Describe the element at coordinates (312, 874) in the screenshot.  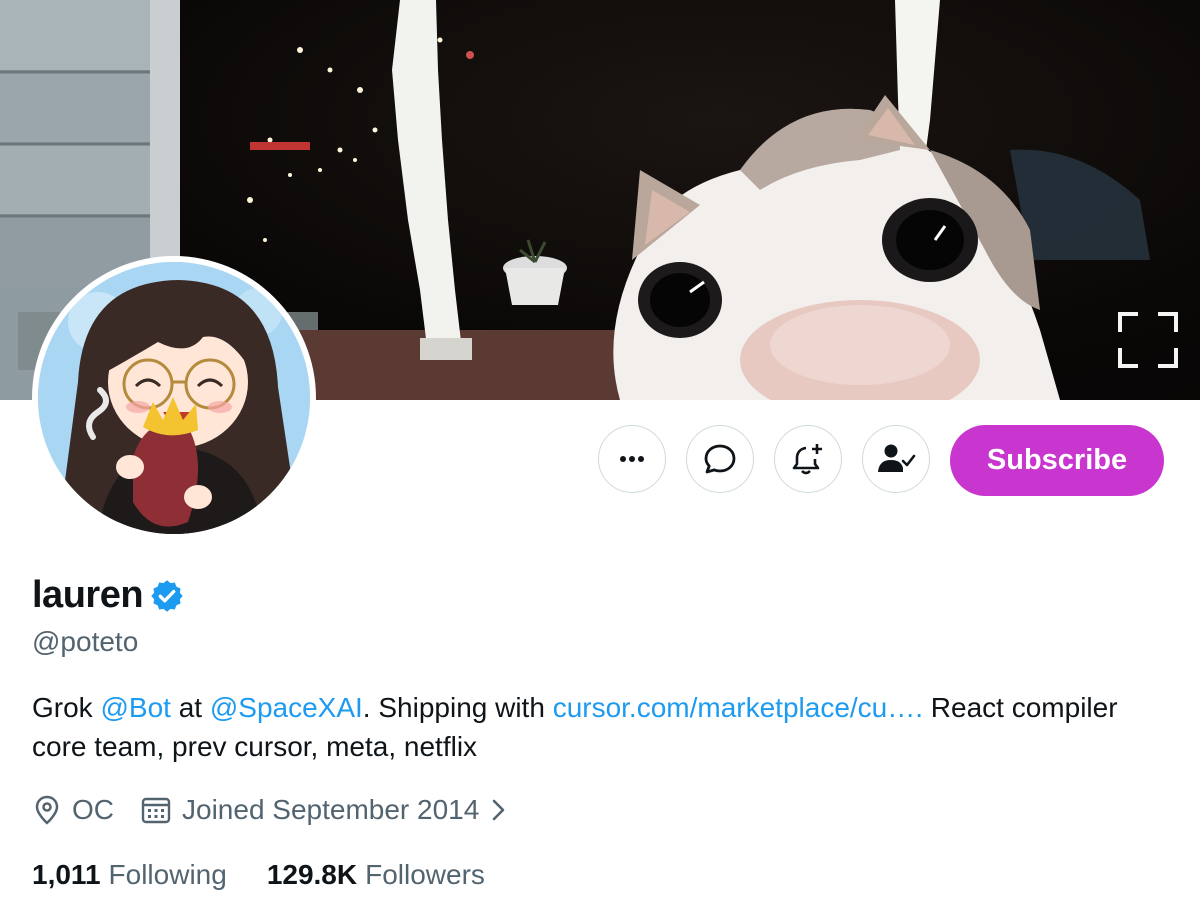
I see `followers-count: 129.8K` at that location.